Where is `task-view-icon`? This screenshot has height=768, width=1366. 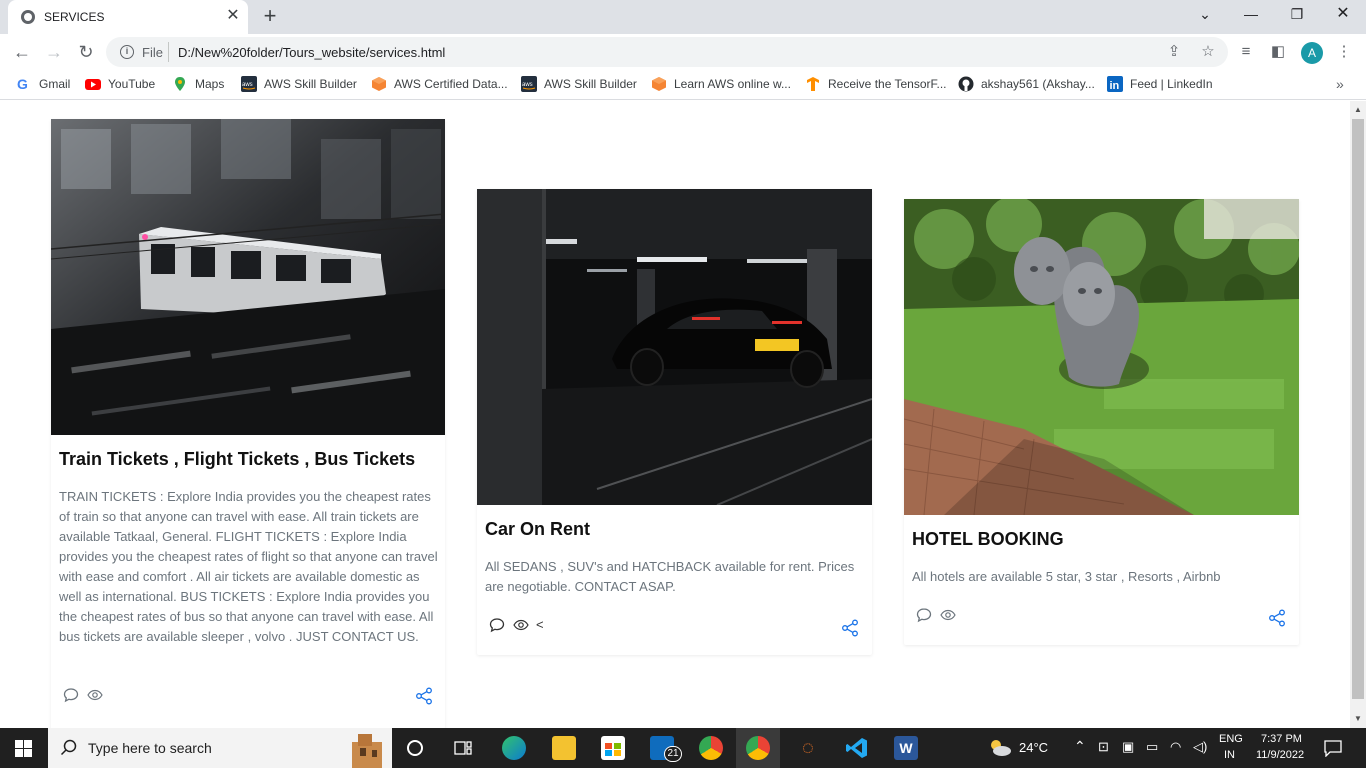 task-view-icon is located at coordinates (463, 748).